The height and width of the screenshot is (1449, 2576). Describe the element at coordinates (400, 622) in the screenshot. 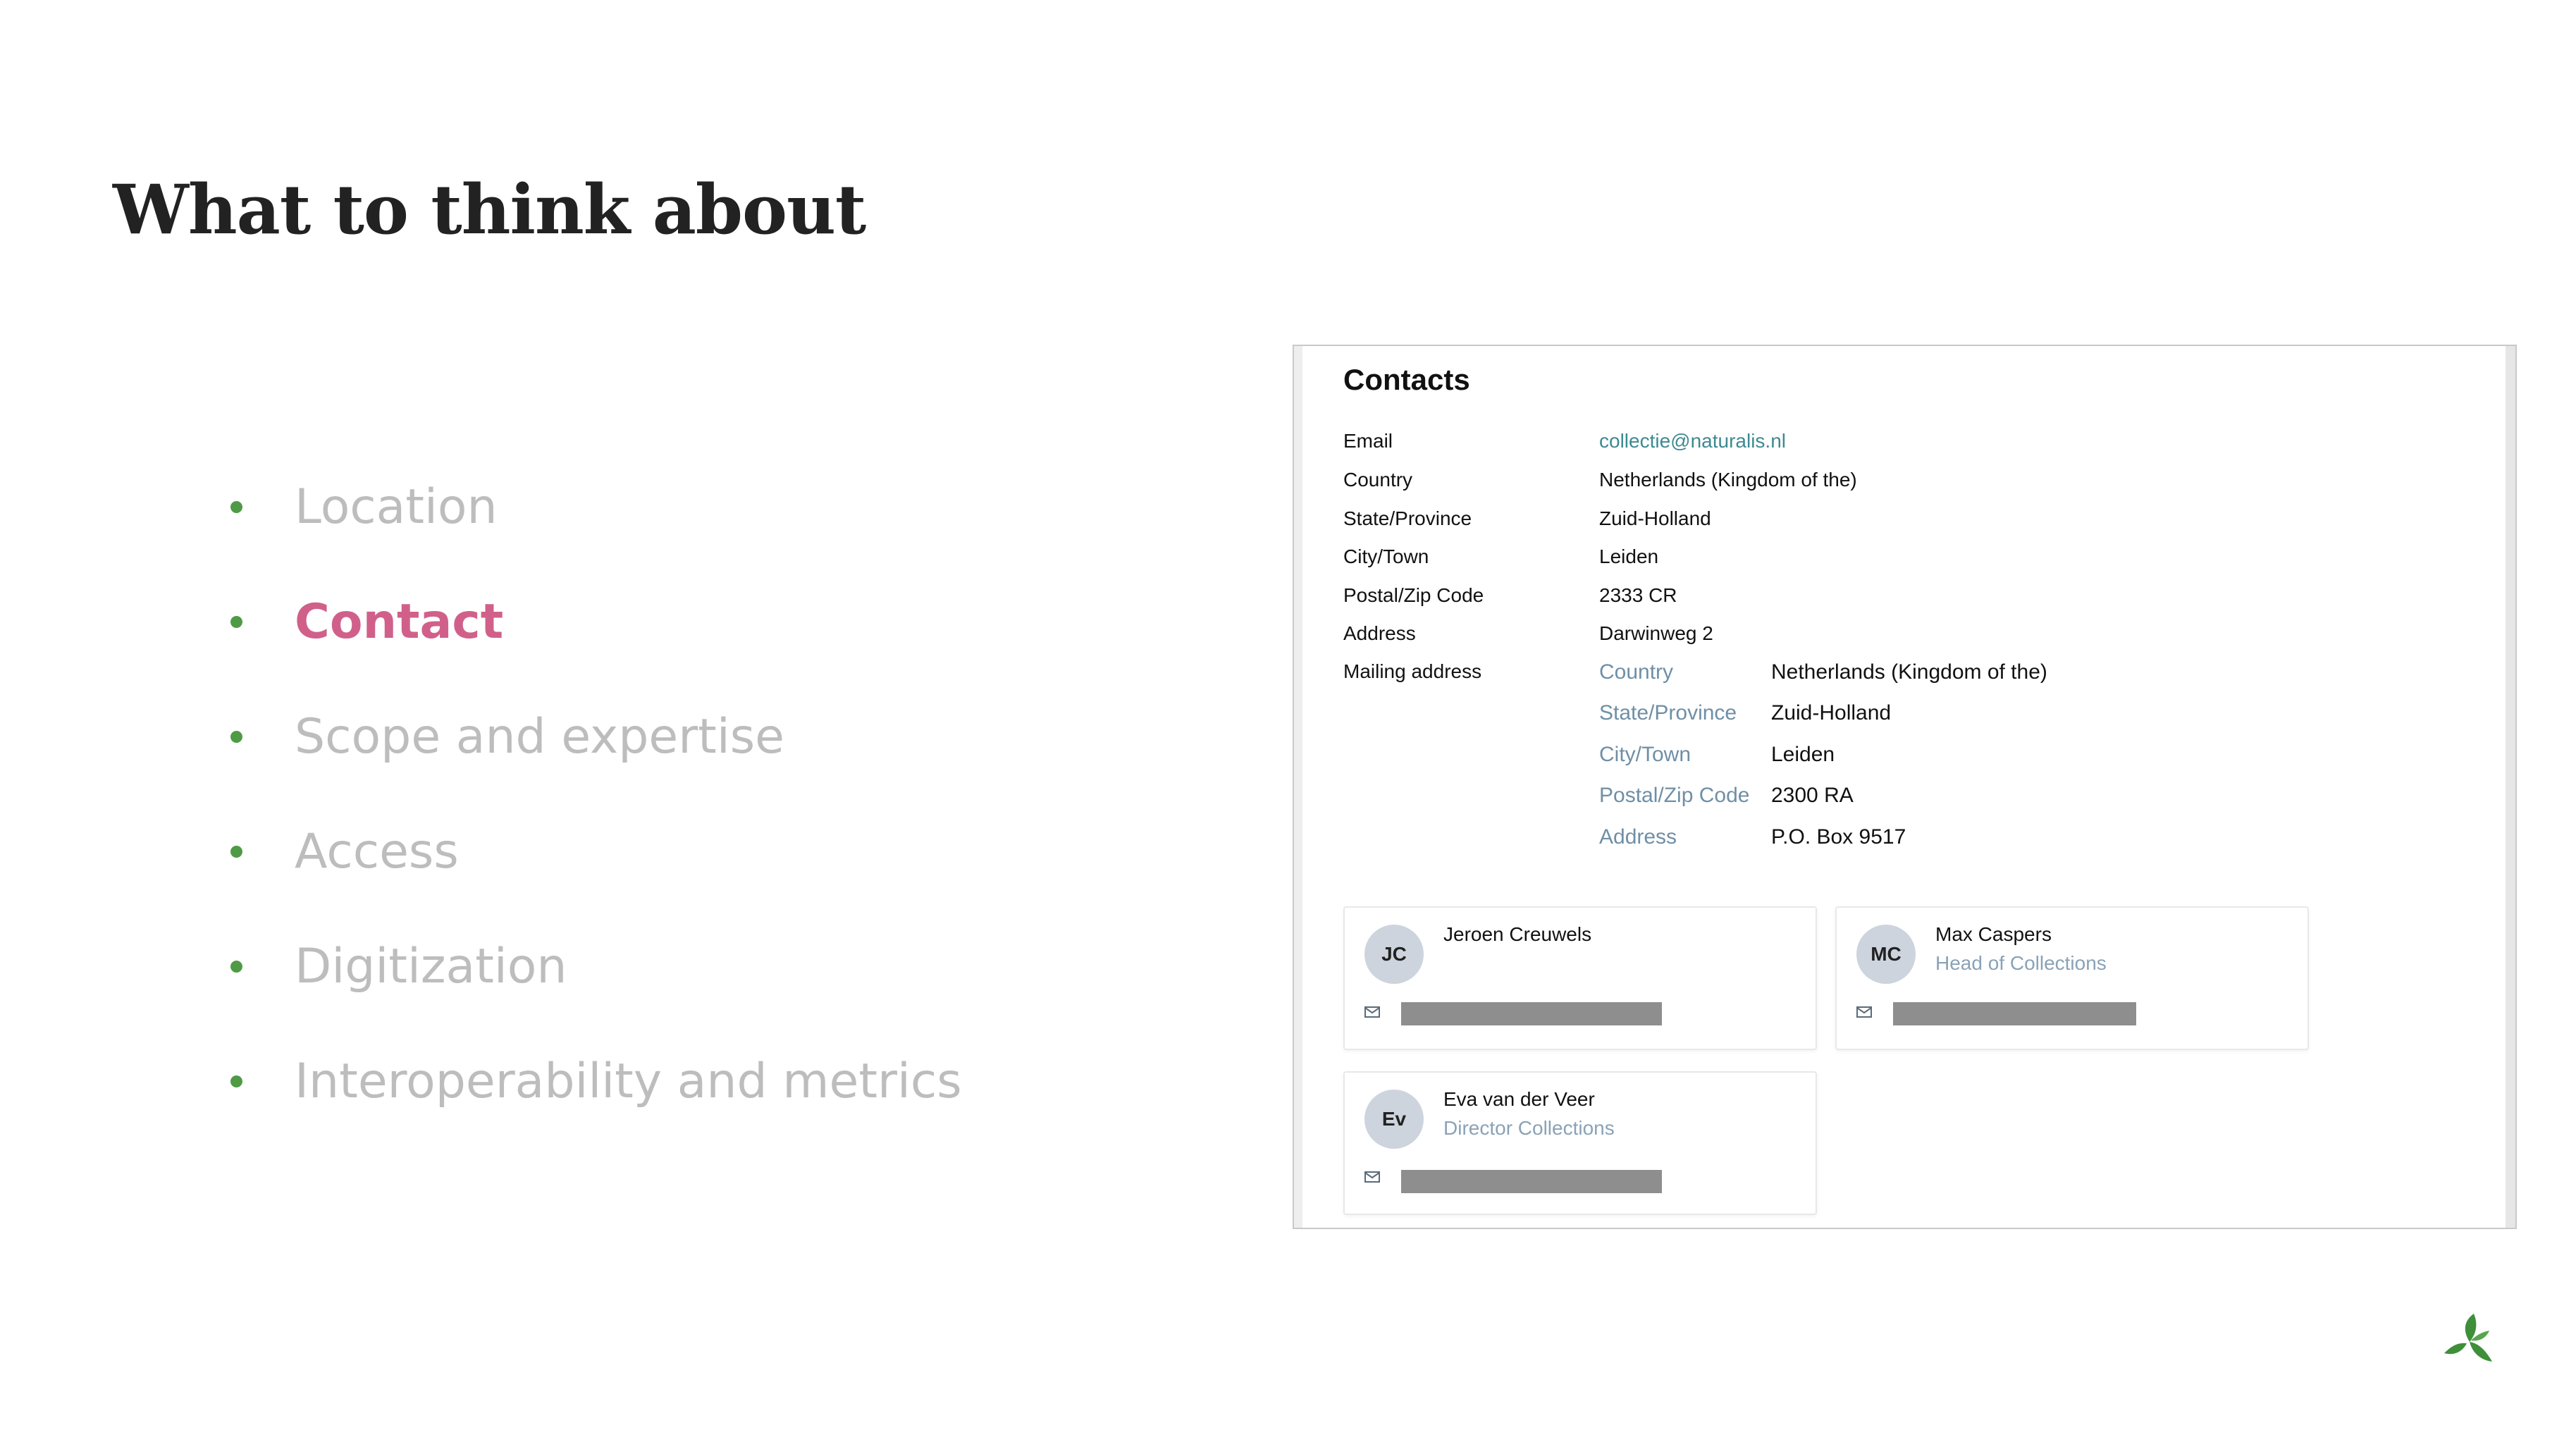

I see `topic-label: Contact` at that location.